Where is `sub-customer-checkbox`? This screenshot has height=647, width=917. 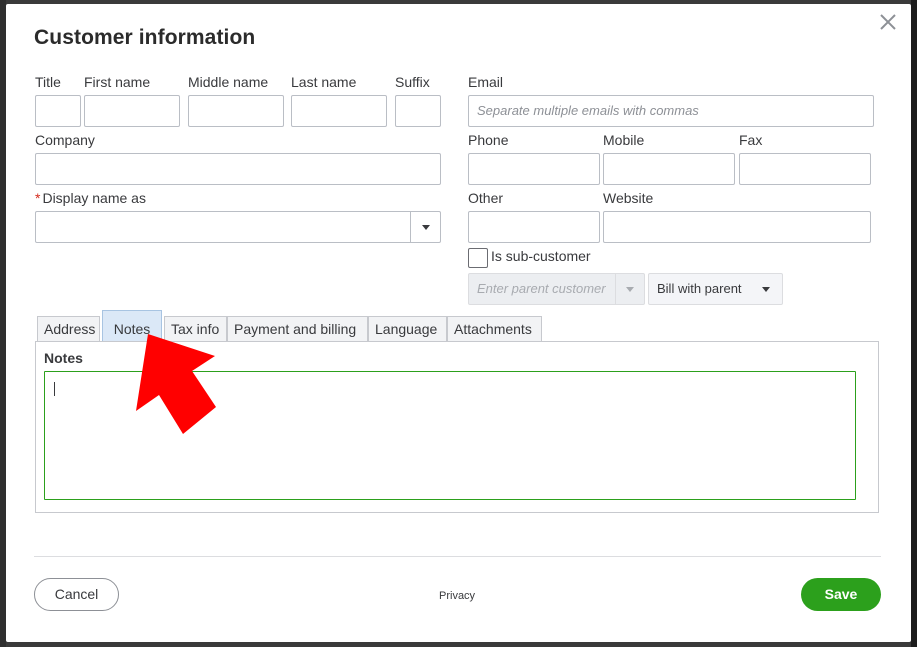
sub-customer-checkbox is located at coordinates (478, 258).